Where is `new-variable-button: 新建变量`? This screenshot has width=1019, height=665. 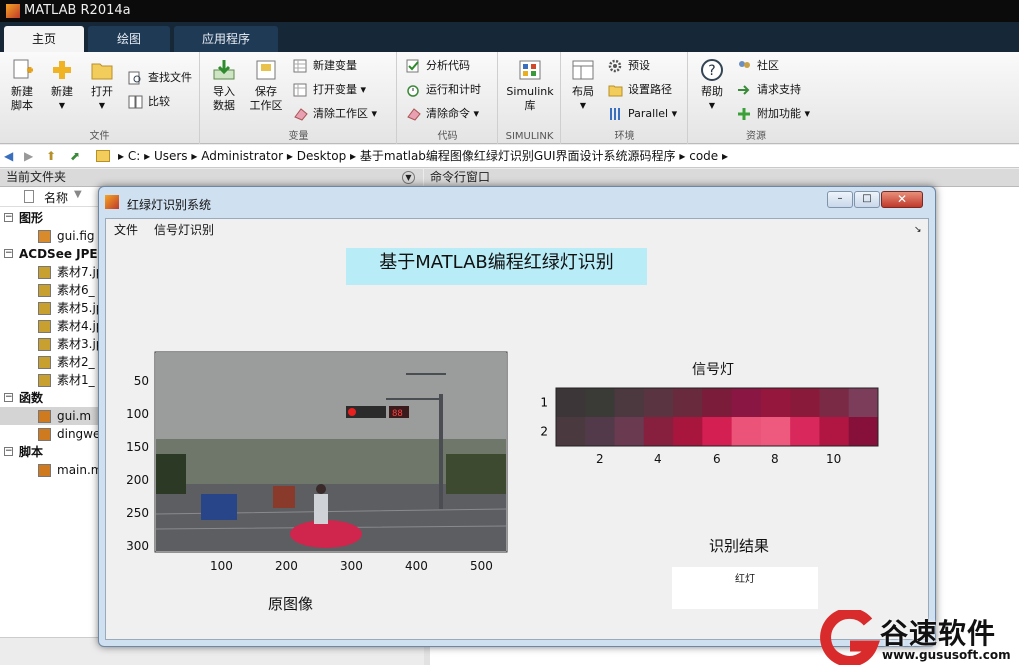
new-variable-button: 新建变量 is located at coordinates (325, 66).